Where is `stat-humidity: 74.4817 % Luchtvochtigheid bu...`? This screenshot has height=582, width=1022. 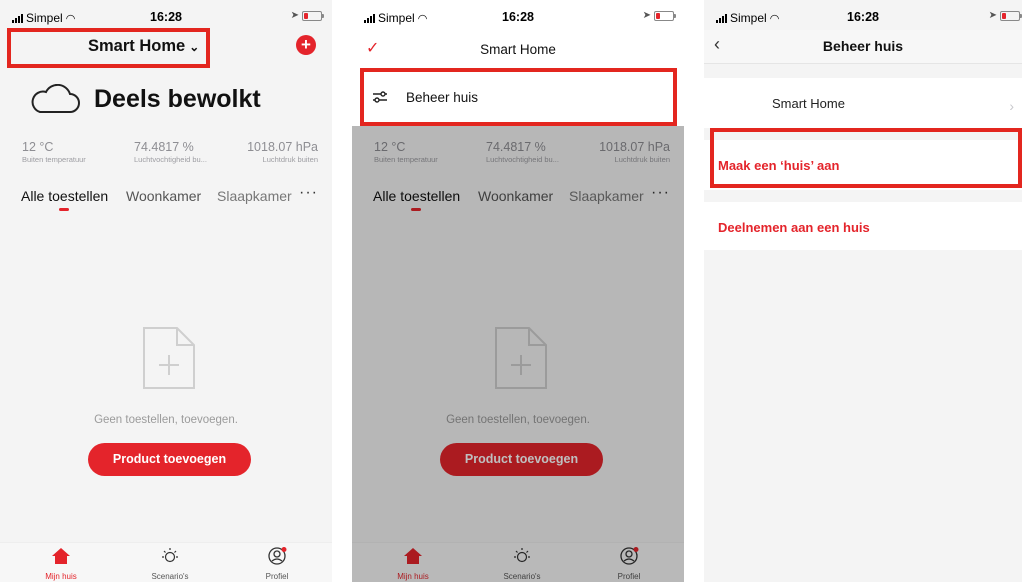 stat-humidity: 74.4817 % Luchtvochtigheid bu... is located at coordinates (170, 152).